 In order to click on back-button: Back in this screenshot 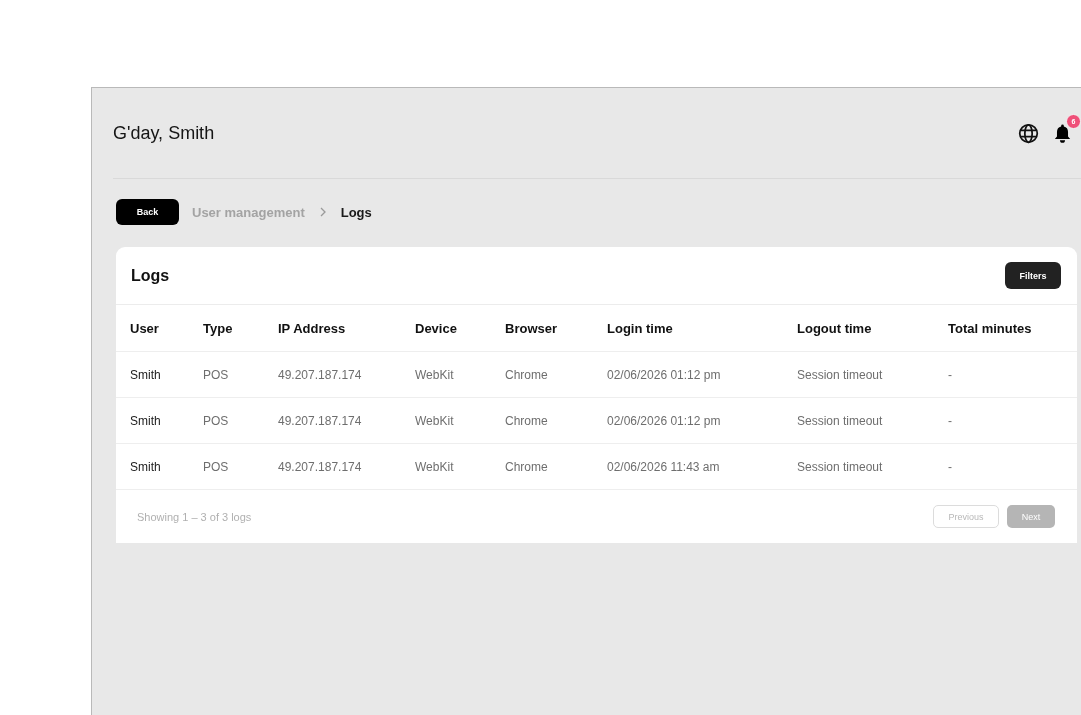, I will do `click(147, 212)`.